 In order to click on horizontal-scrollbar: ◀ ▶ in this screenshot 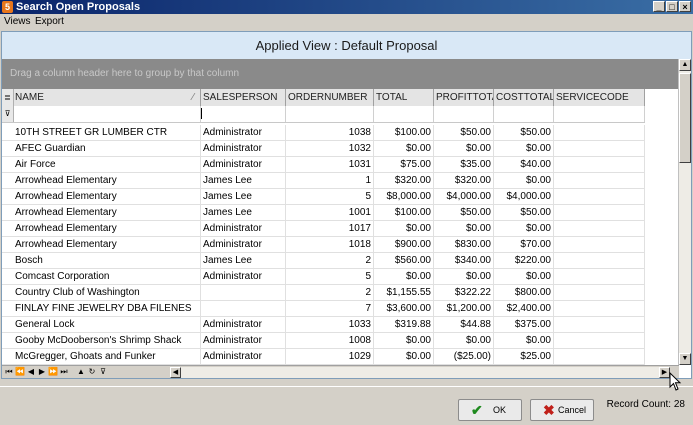, I will do `click(420, 372)`.